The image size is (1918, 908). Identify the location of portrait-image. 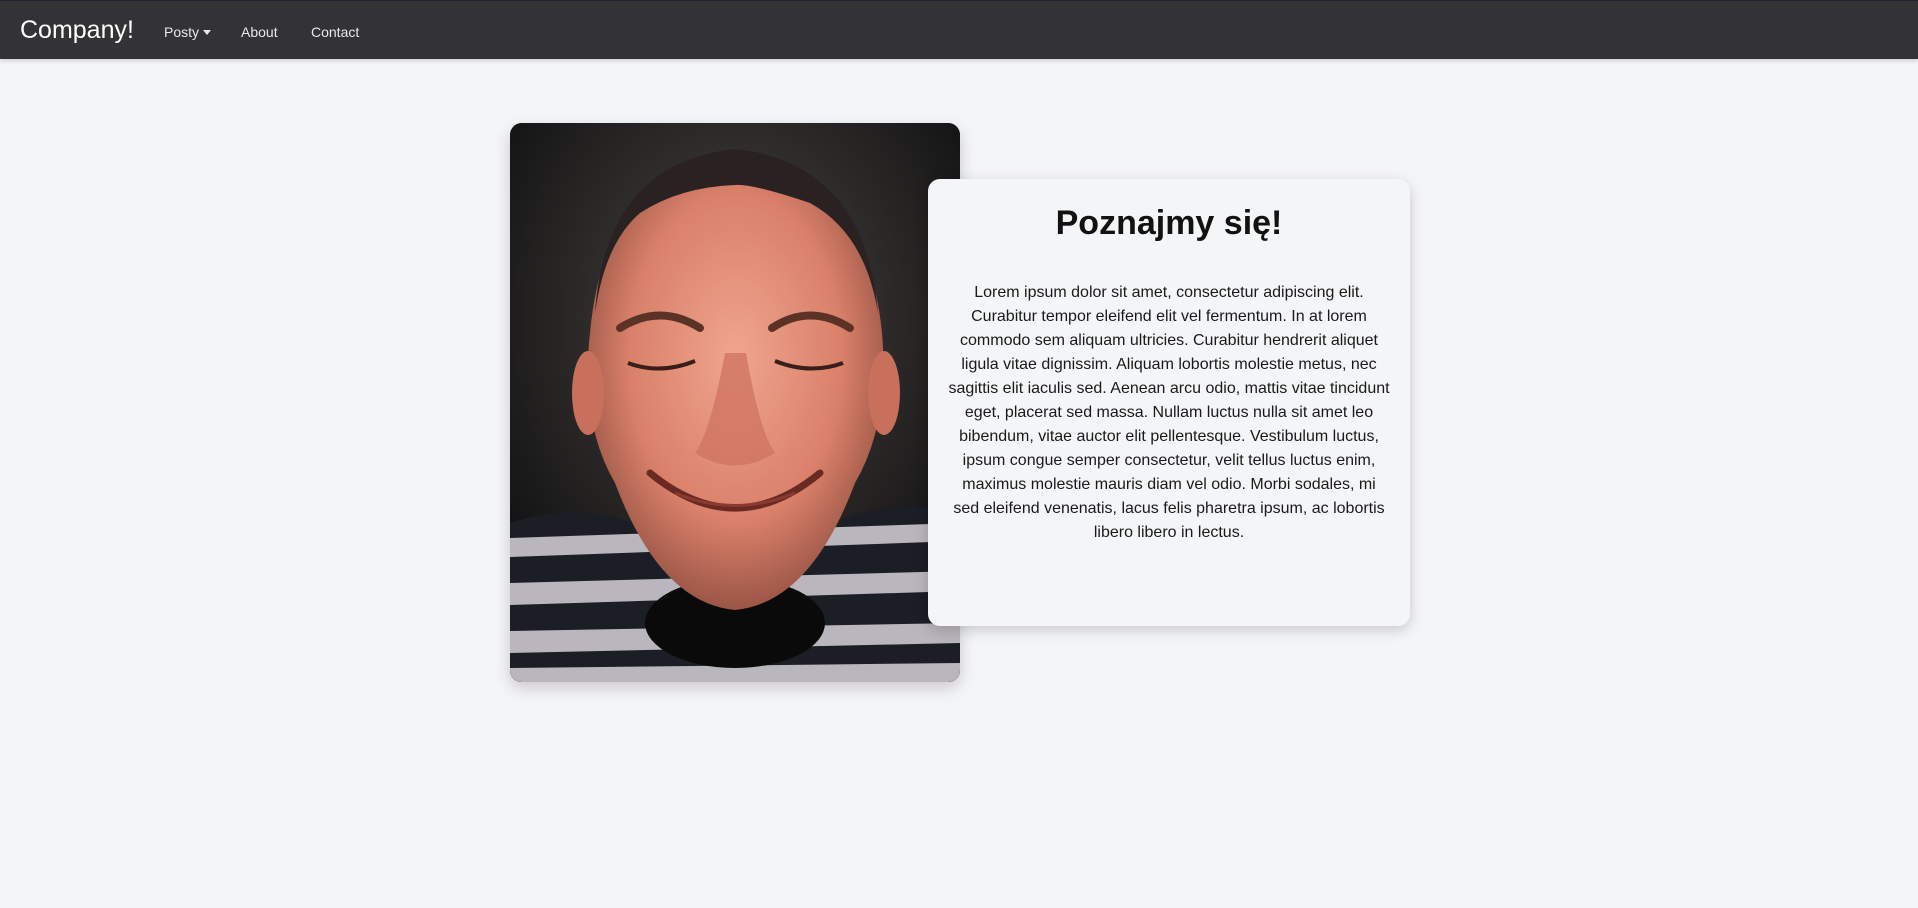
(735, 402).